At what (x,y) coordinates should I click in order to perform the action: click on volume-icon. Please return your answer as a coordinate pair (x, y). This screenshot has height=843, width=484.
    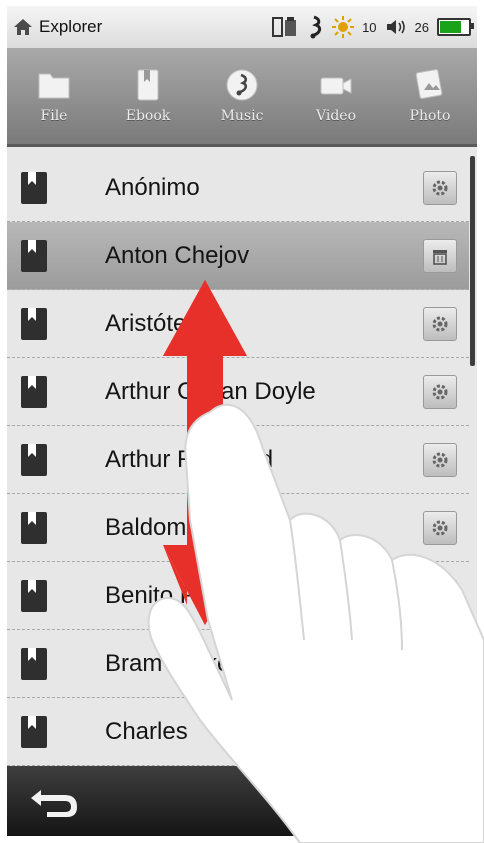
    Looking at the image, I should click on (395, 27).